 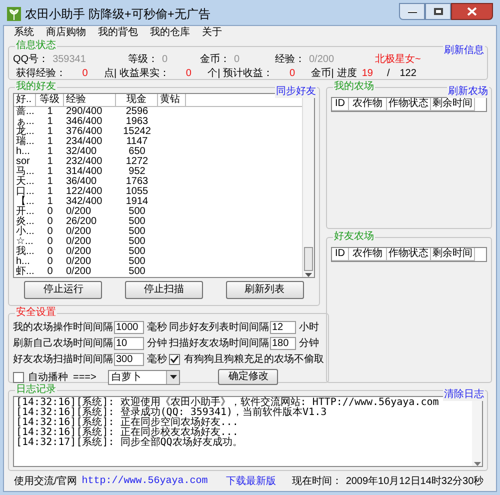 What do you see at coordinates (81, 152) in the screenshot?
I see `table-cell-text: 32/400` at bounding box center [81, 152].